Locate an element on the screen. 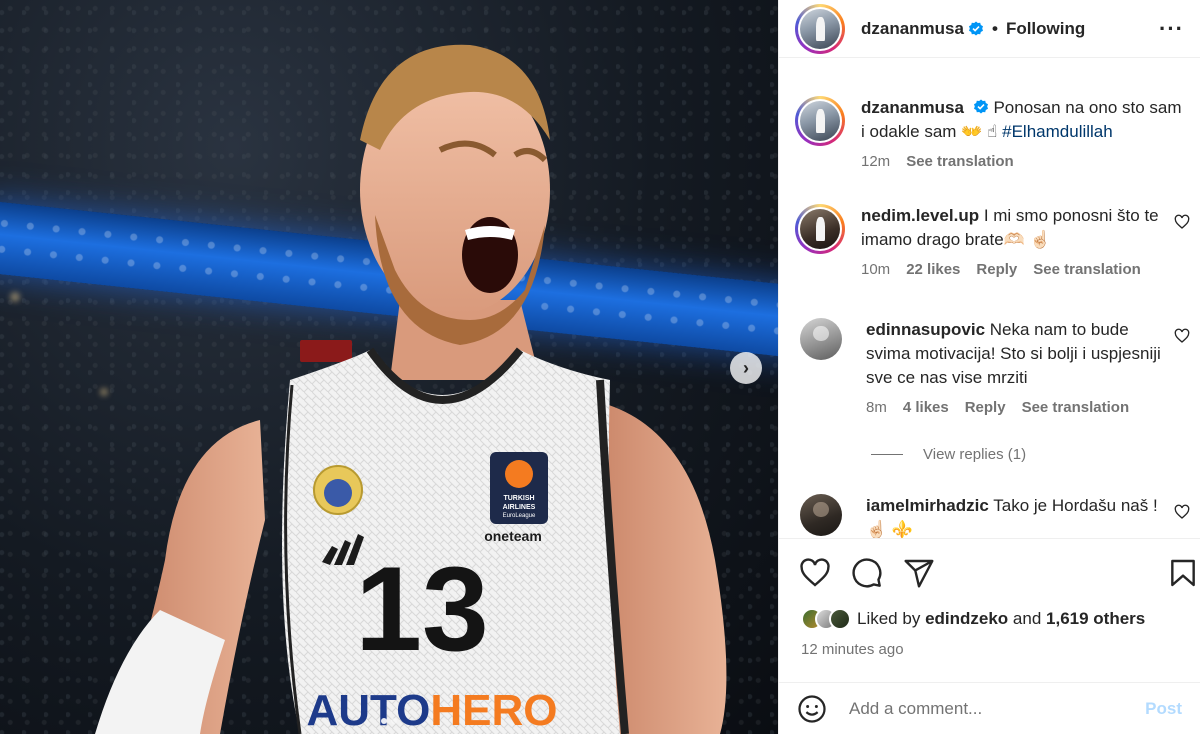  view-replies-button: View replies (1) is located at coordinates (948, 454).